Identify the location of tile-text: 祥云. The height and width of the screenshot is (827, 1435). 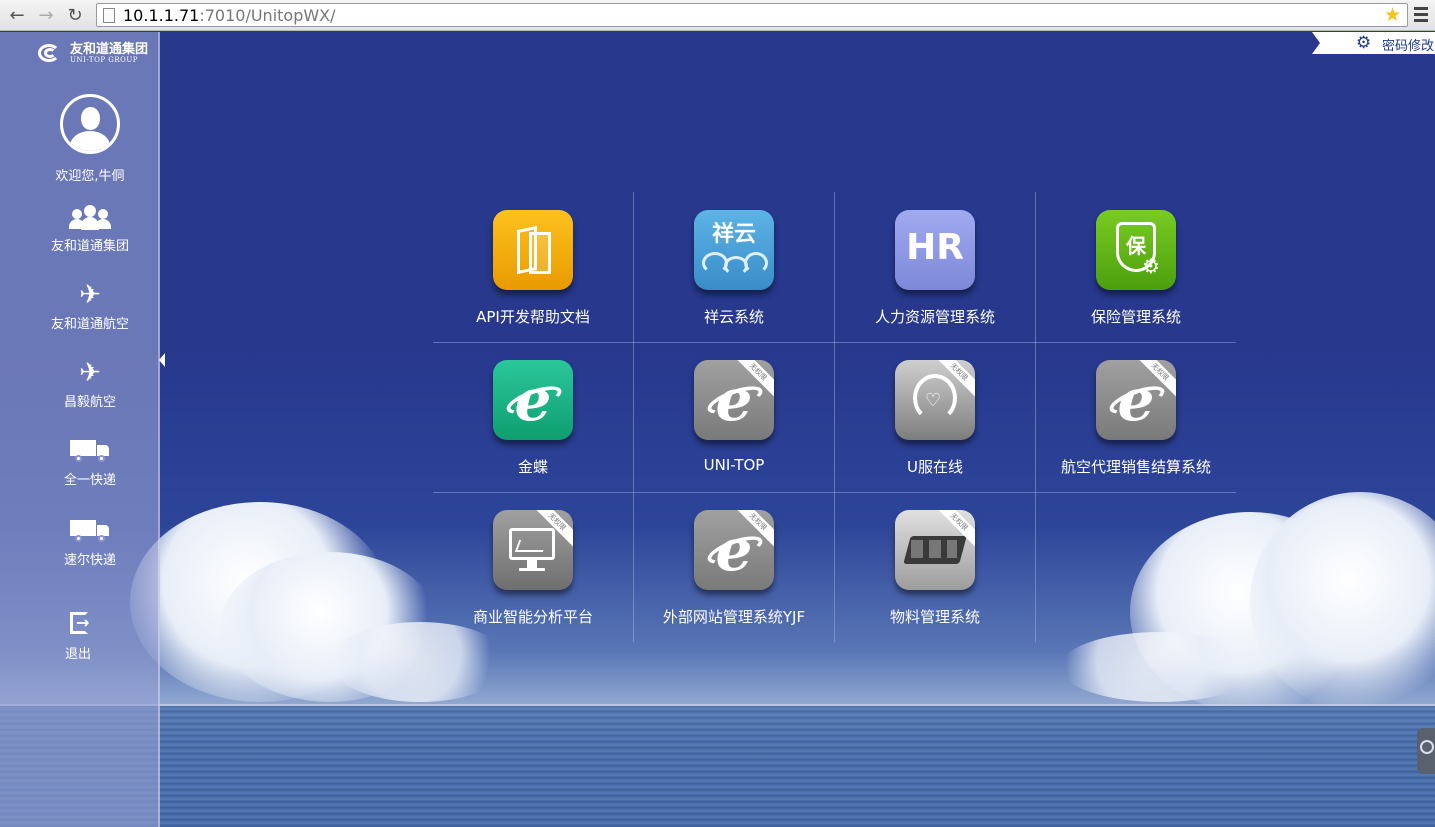
(733, 234).